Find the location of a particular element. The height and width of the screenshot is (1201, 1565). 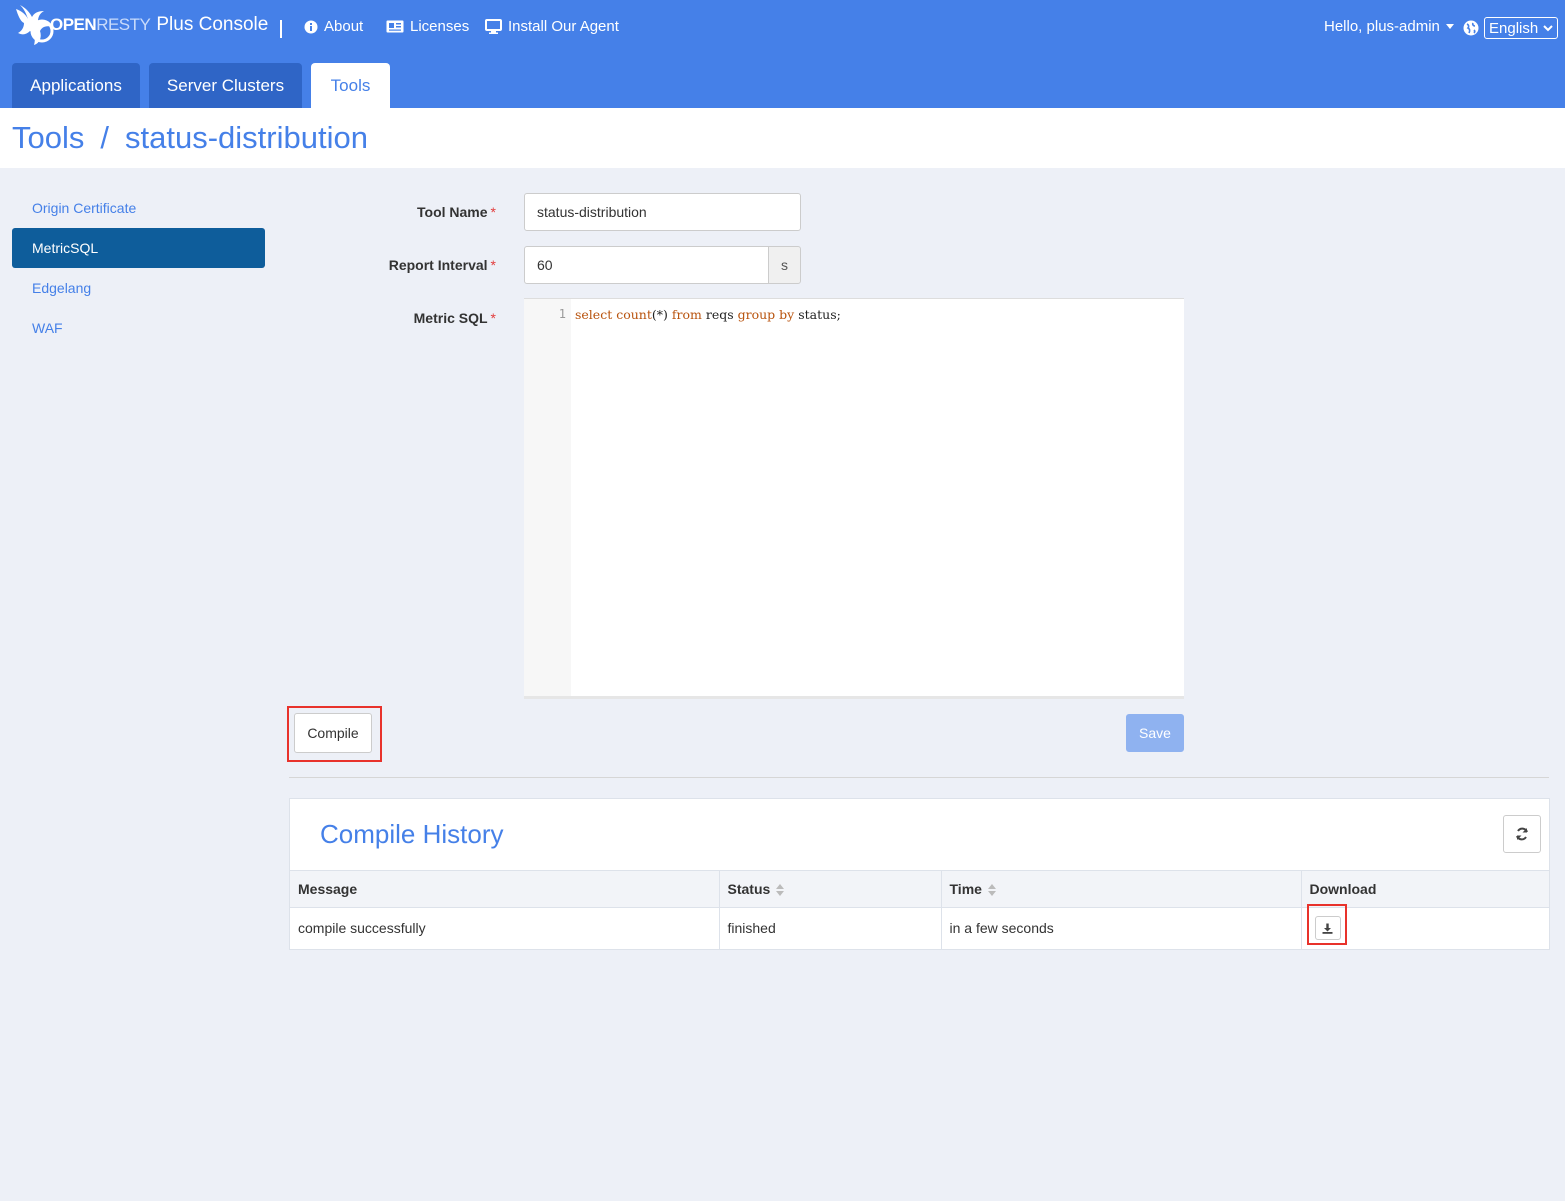

sidebar-item-metricsql: MetricSQL is located at coordinates (138, 248).